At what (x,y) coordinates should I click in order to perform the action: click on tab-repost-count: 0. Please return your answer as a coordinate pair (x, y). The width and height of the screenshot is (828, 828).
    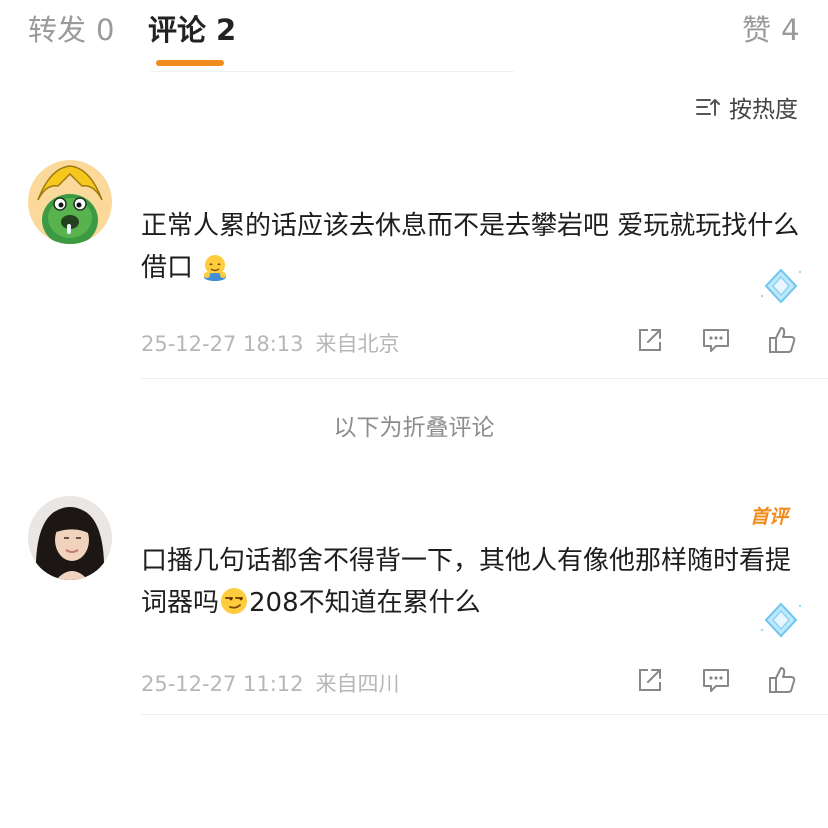
    Looking at the image, I should click on (105, 30).